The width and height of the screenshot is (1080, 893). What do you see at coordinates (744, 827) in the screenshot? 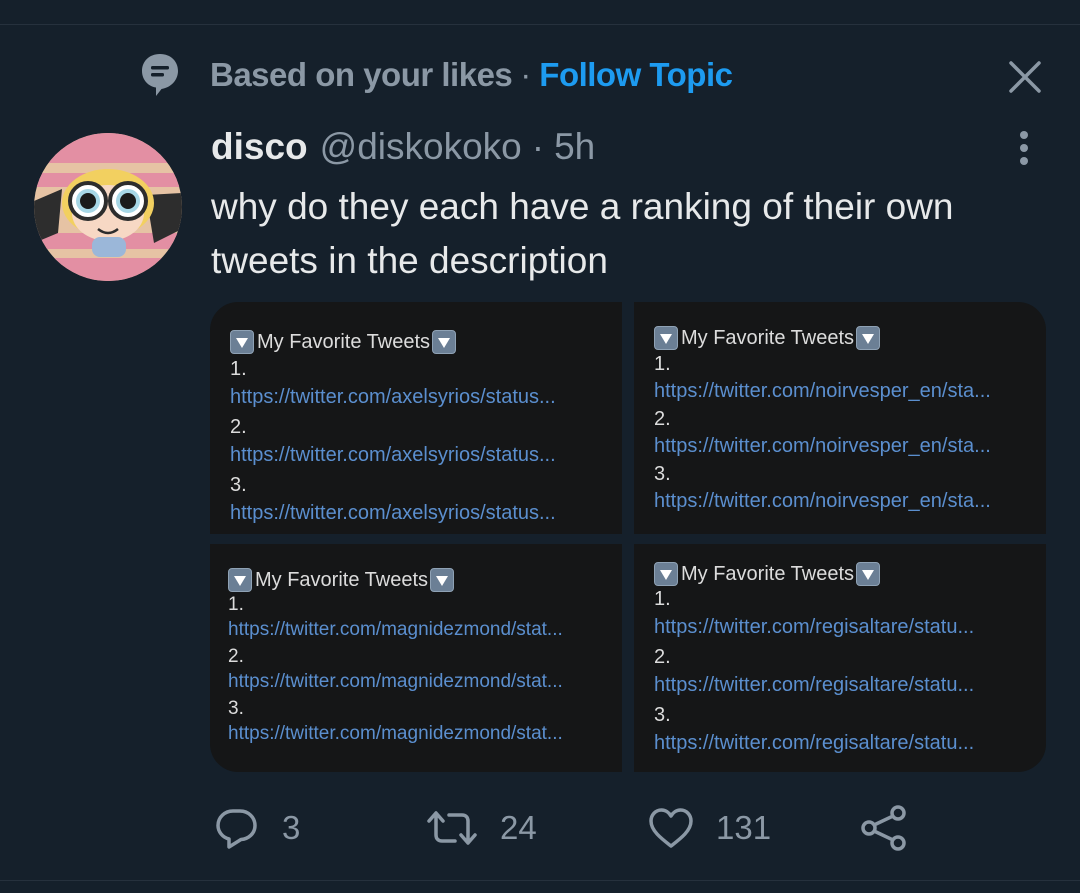
I see `like-count: 131` at bounding box center [744, 827].